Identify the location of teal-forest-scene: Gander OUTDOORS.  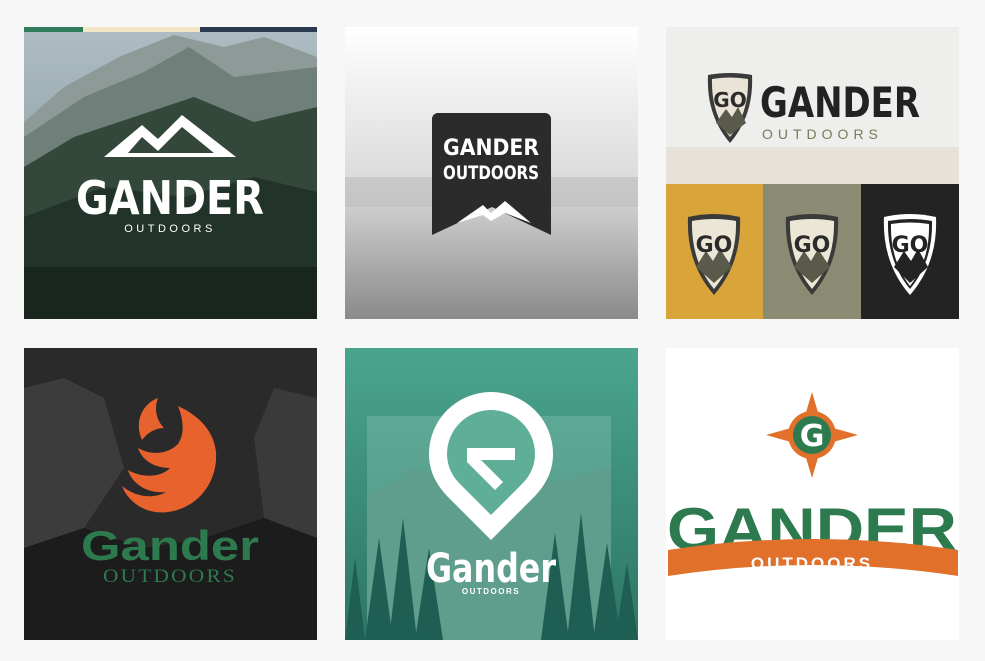
(491, 494).